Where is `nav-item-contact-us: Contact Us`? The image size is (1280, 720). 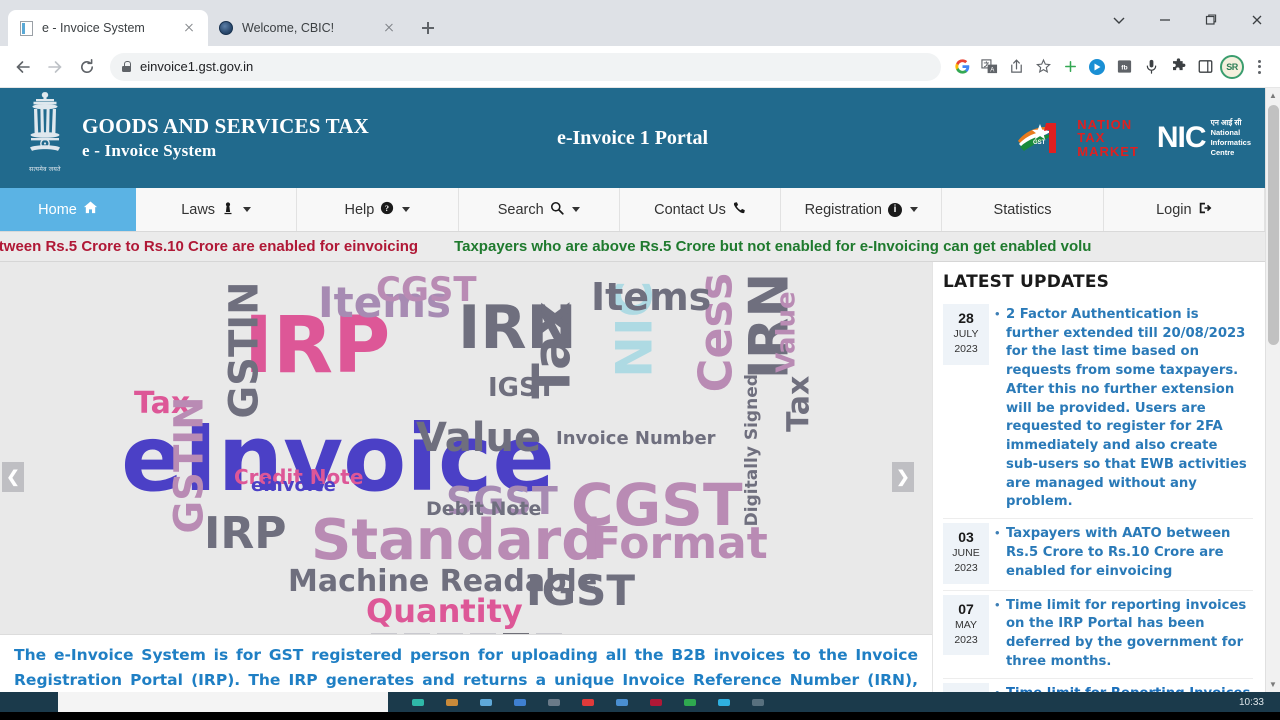 nav-item-contact-us: Contact Us is located at coordinates (701, 209).